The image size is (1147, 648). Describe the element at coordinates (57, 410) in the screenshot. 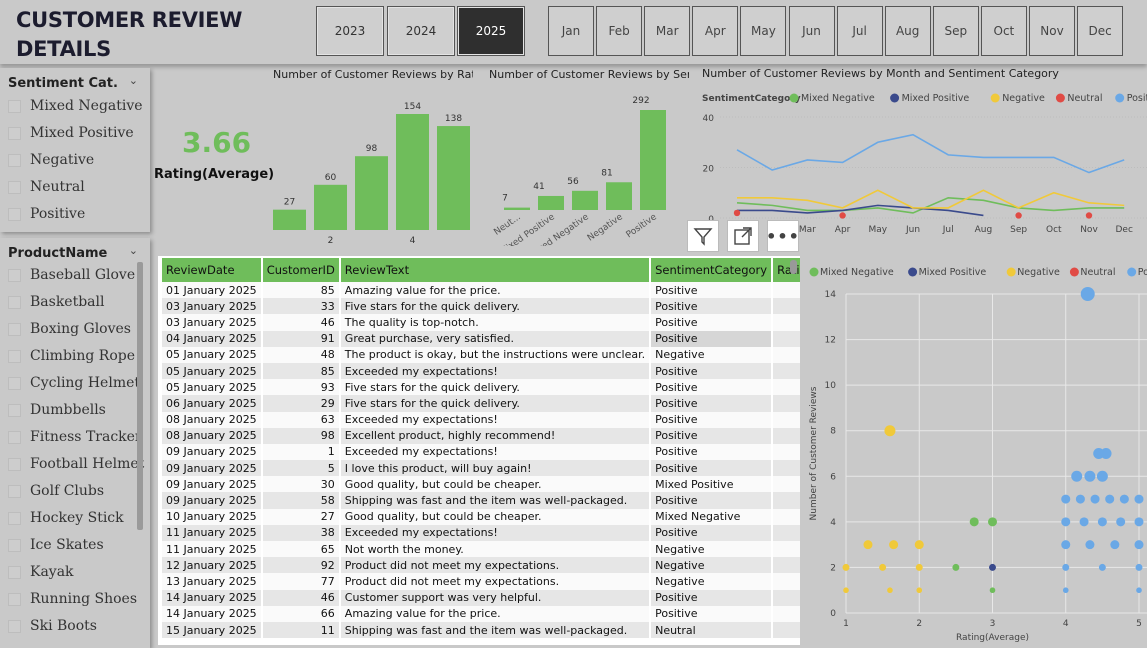

I see `slicer-item: Dumbbells` at that location.